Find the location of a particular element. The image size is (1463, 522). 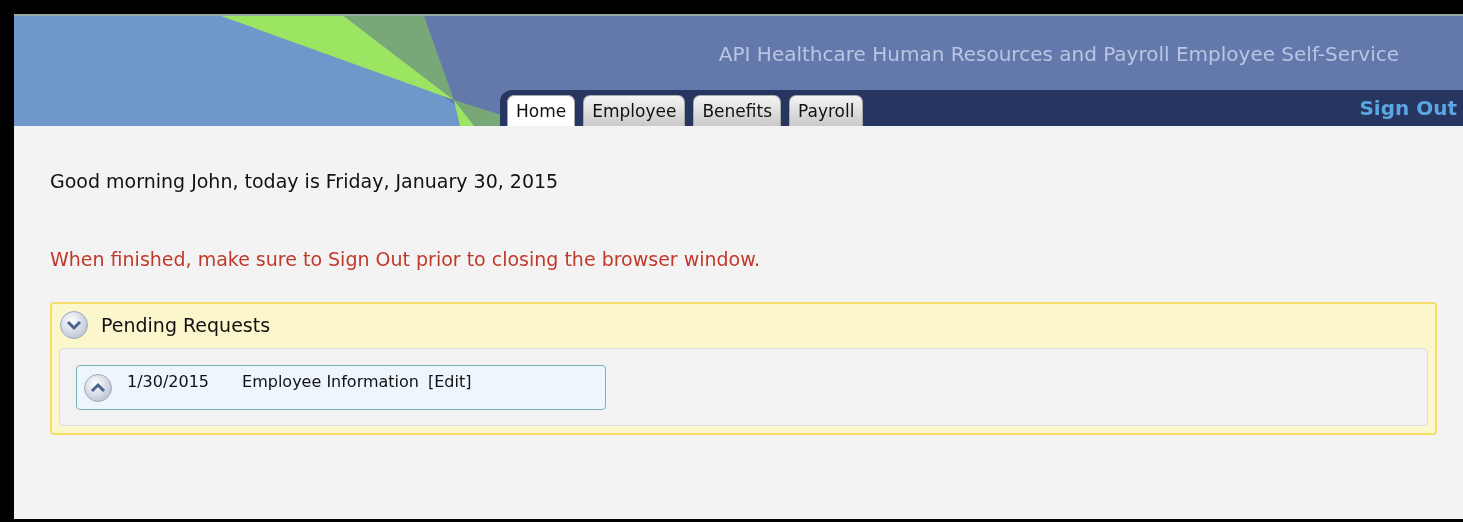

nav-tab: Employee is located at coordinates (634, 110).